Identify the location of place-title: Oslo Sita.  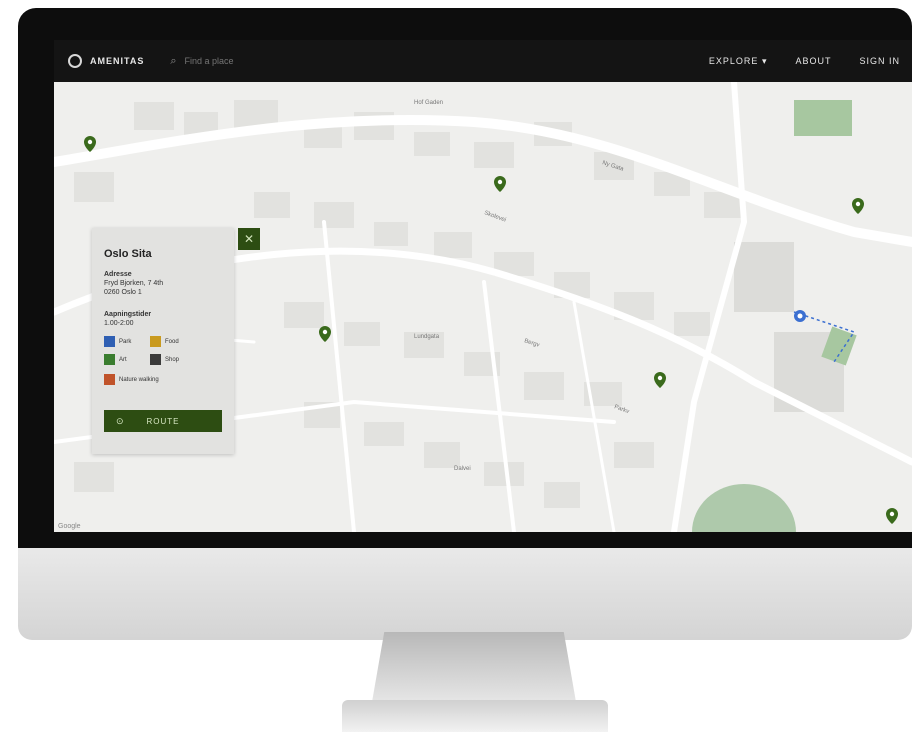
(128, 254).